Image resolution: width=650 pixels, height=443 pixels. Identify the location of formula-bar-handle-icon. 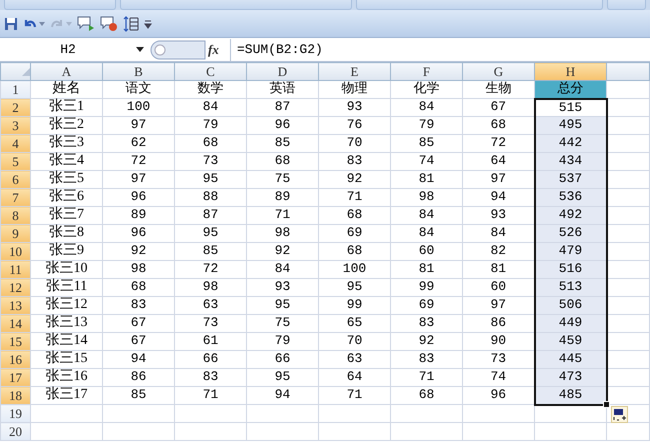
(178, 50).